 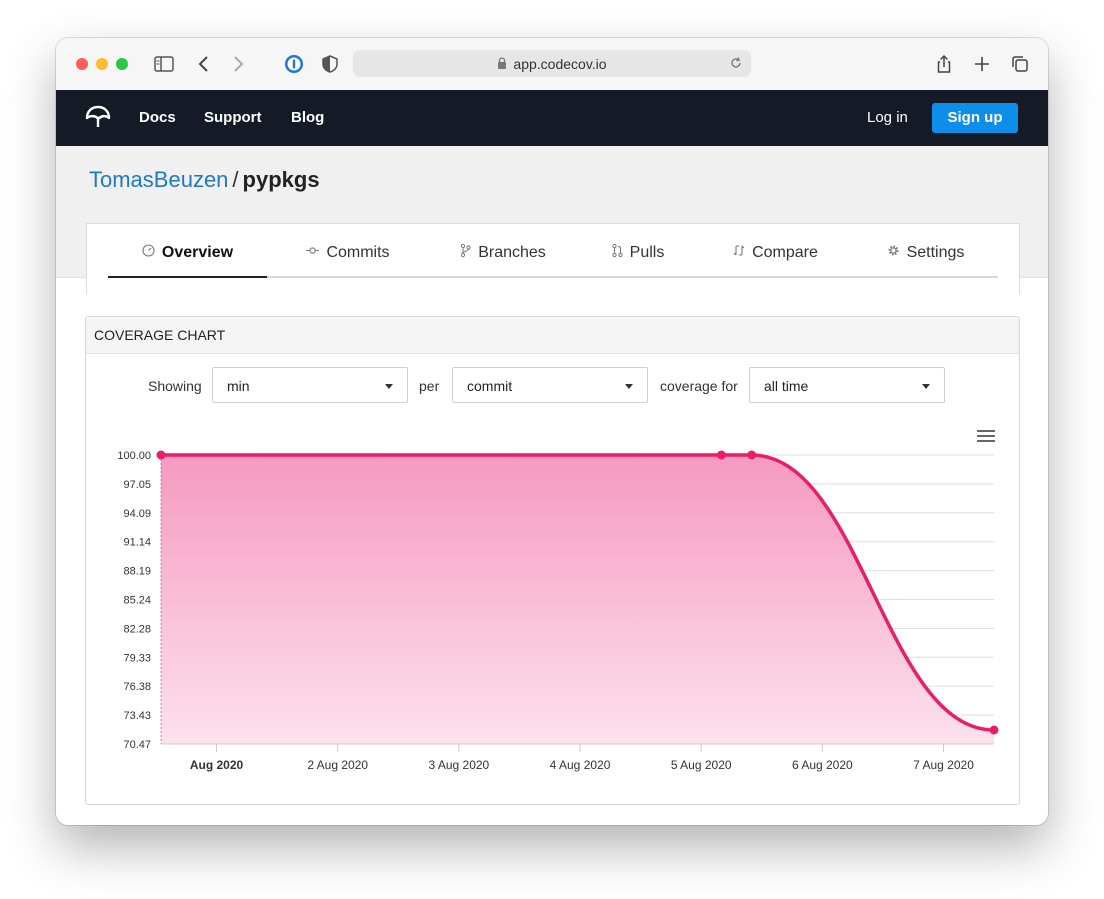 I want to click on pull-request-icon, so click(x=617, y=253).